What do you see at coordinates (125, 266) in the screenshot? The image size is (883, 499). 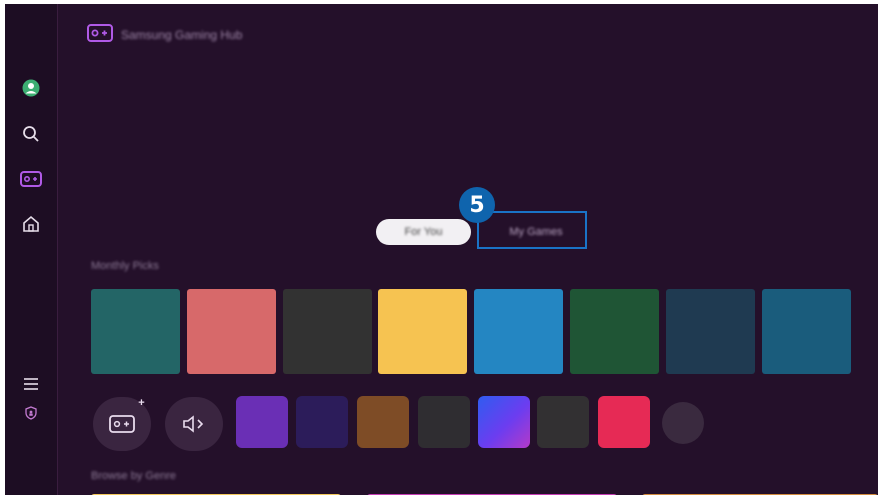 I see `section-title-monthly-picks: Monthly Picks` at bounding box center [125, 266].